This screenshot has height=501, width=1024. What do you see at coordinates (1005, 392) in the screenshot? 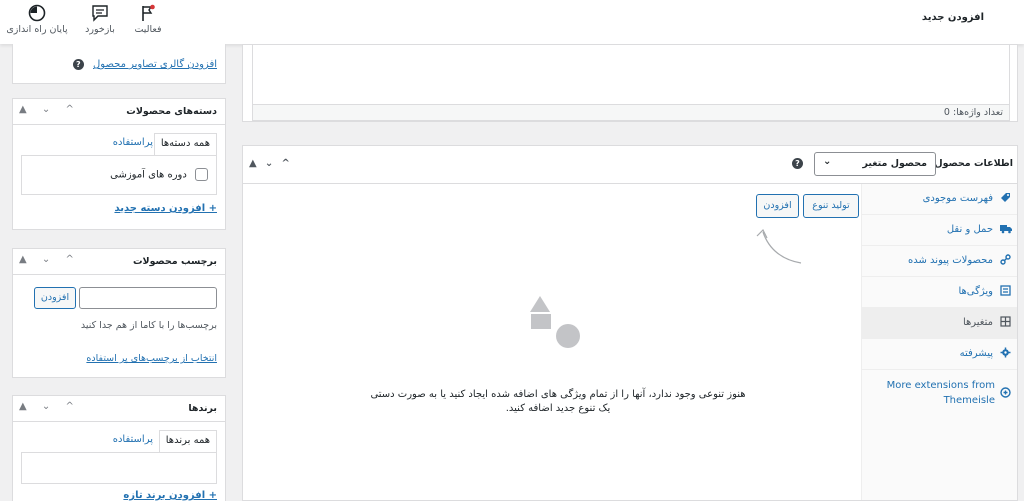
I see `plugin-icon` at bounding box center [1005, 392].